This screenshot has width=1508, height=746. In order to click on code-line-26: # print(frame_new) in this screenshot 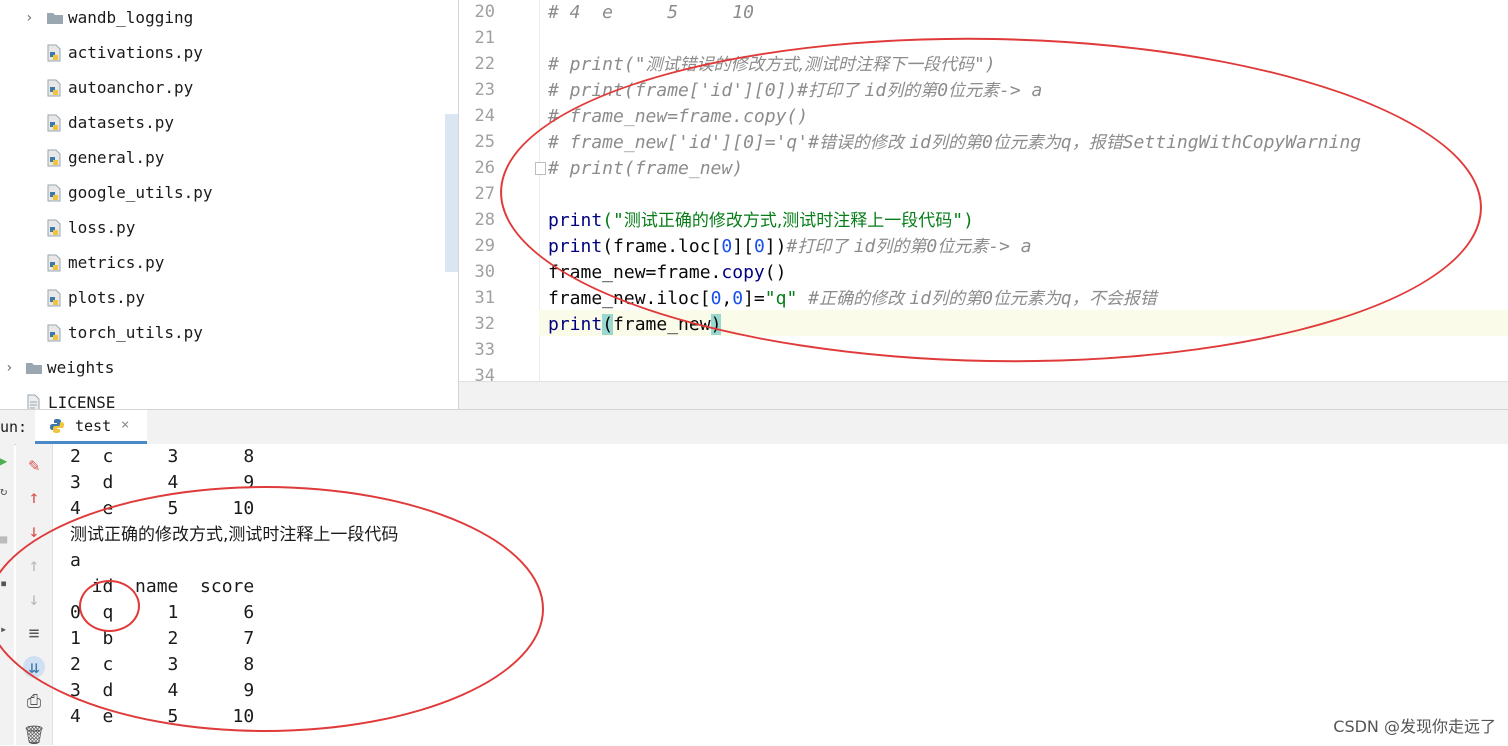, I will do `click(645, 169)`.